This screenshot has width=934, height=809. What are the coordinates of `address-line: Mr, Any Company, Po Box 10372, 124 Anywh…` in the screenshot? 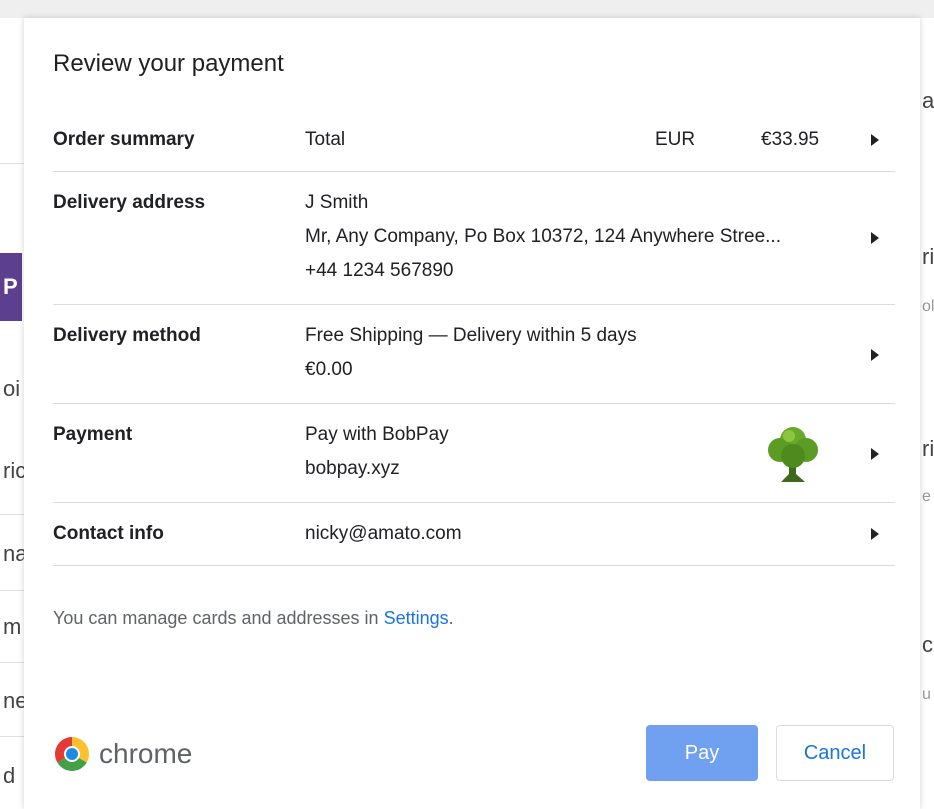 It's located at (543, 236).